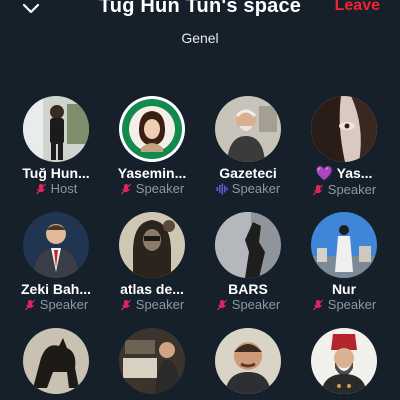 The width and height of the screenshot is (400, 400). I want to click on participant-card: Yasemin... Speaker, so click(152, 146).